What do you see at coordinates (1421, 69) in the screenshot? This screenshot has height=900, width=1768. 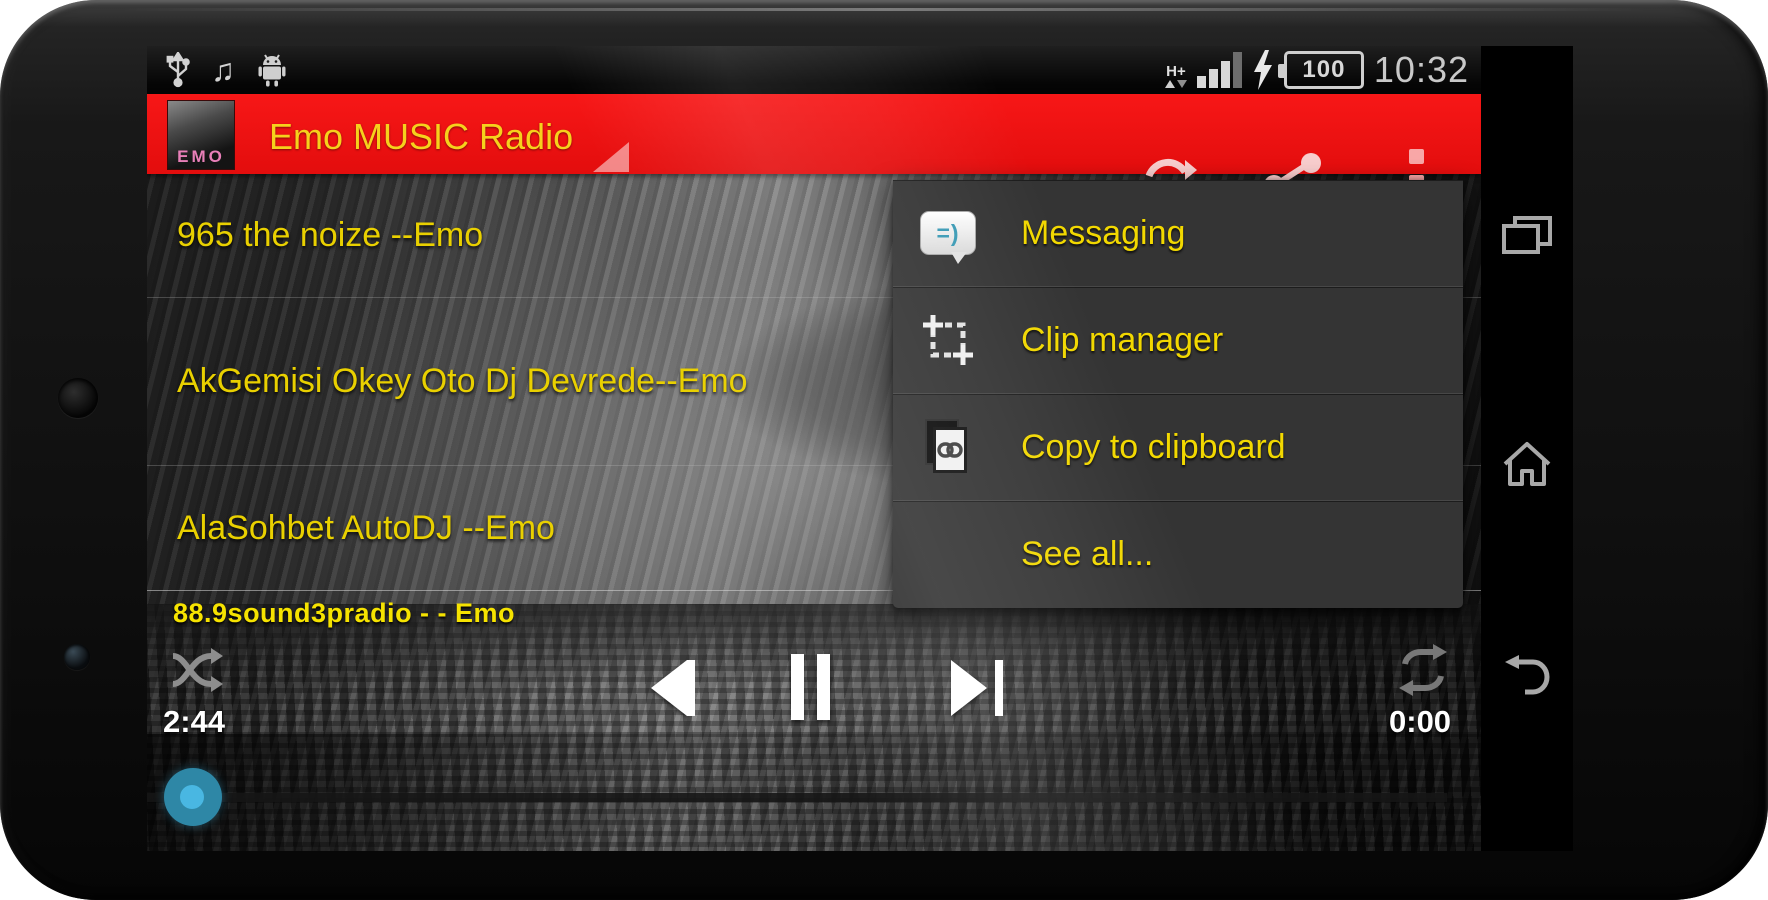 I see `clock-label: 10:32` at bounding box center [1421, 69].